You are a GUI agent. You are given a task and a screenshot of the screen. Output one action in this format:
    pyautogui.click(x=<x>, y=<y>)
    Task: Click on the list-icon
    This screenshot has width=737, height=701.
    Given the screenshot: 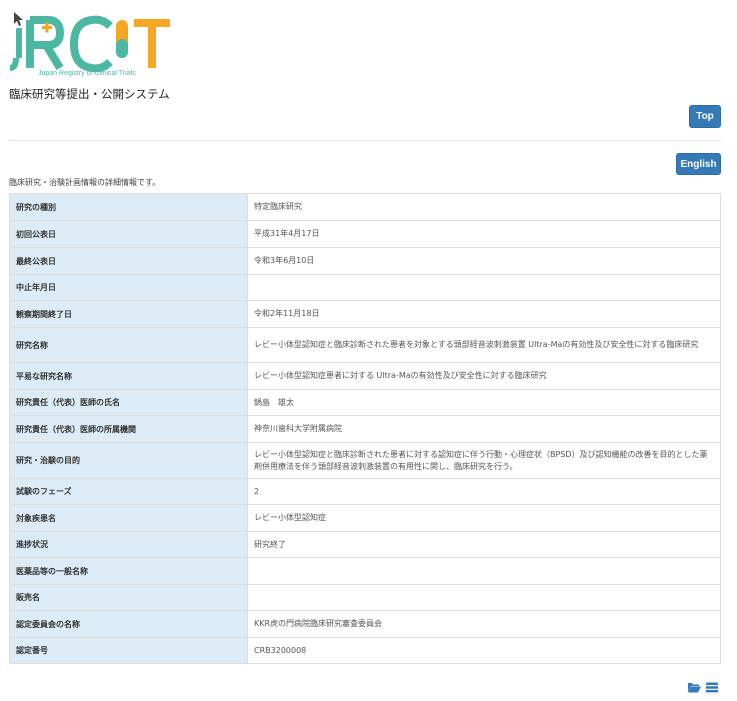 What is the action you would take?
    pyautogui.click(x=712, y=687)
    